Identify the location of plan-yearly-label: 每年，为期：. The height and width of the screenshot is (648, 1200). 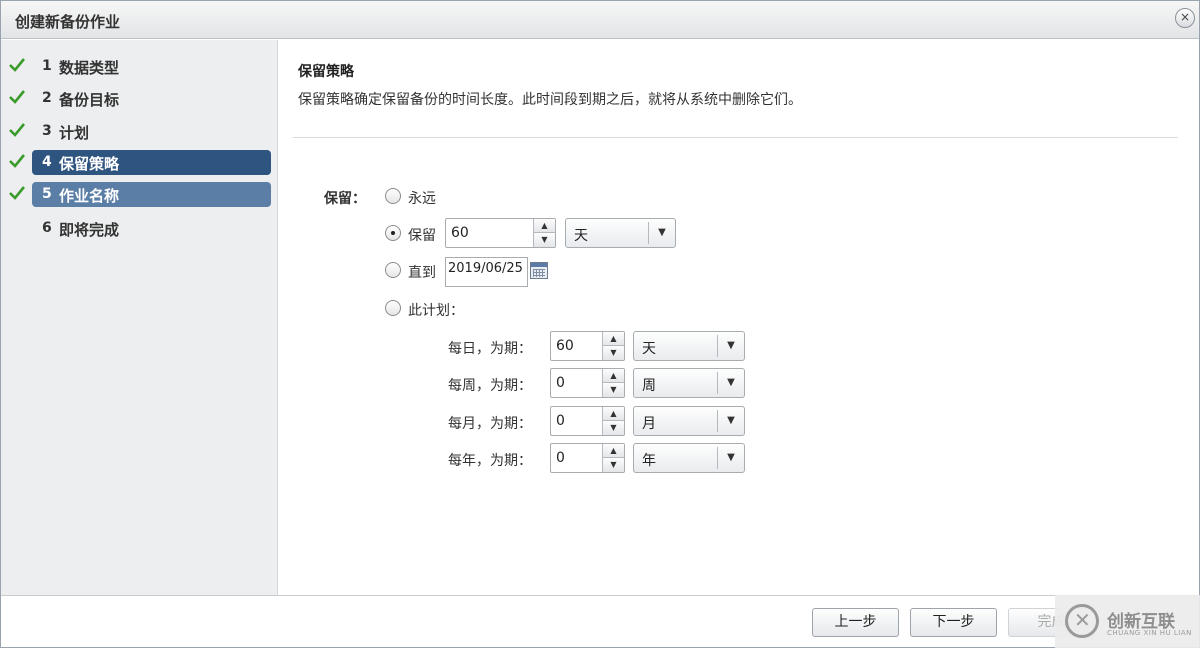
(490, 461).